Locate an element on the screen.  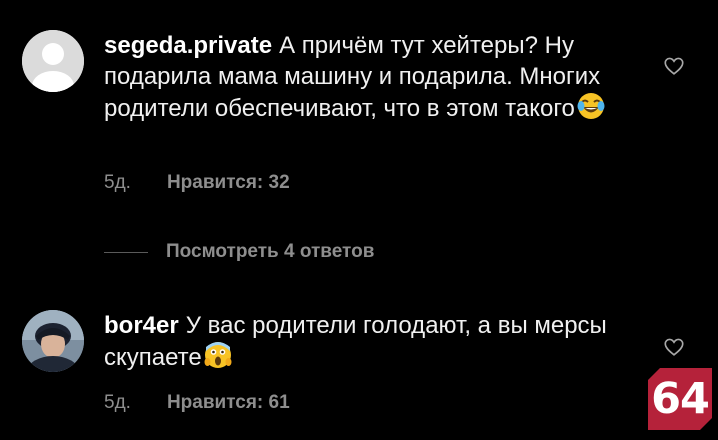
default-avatar-icon is located at coordinates (53, 61).